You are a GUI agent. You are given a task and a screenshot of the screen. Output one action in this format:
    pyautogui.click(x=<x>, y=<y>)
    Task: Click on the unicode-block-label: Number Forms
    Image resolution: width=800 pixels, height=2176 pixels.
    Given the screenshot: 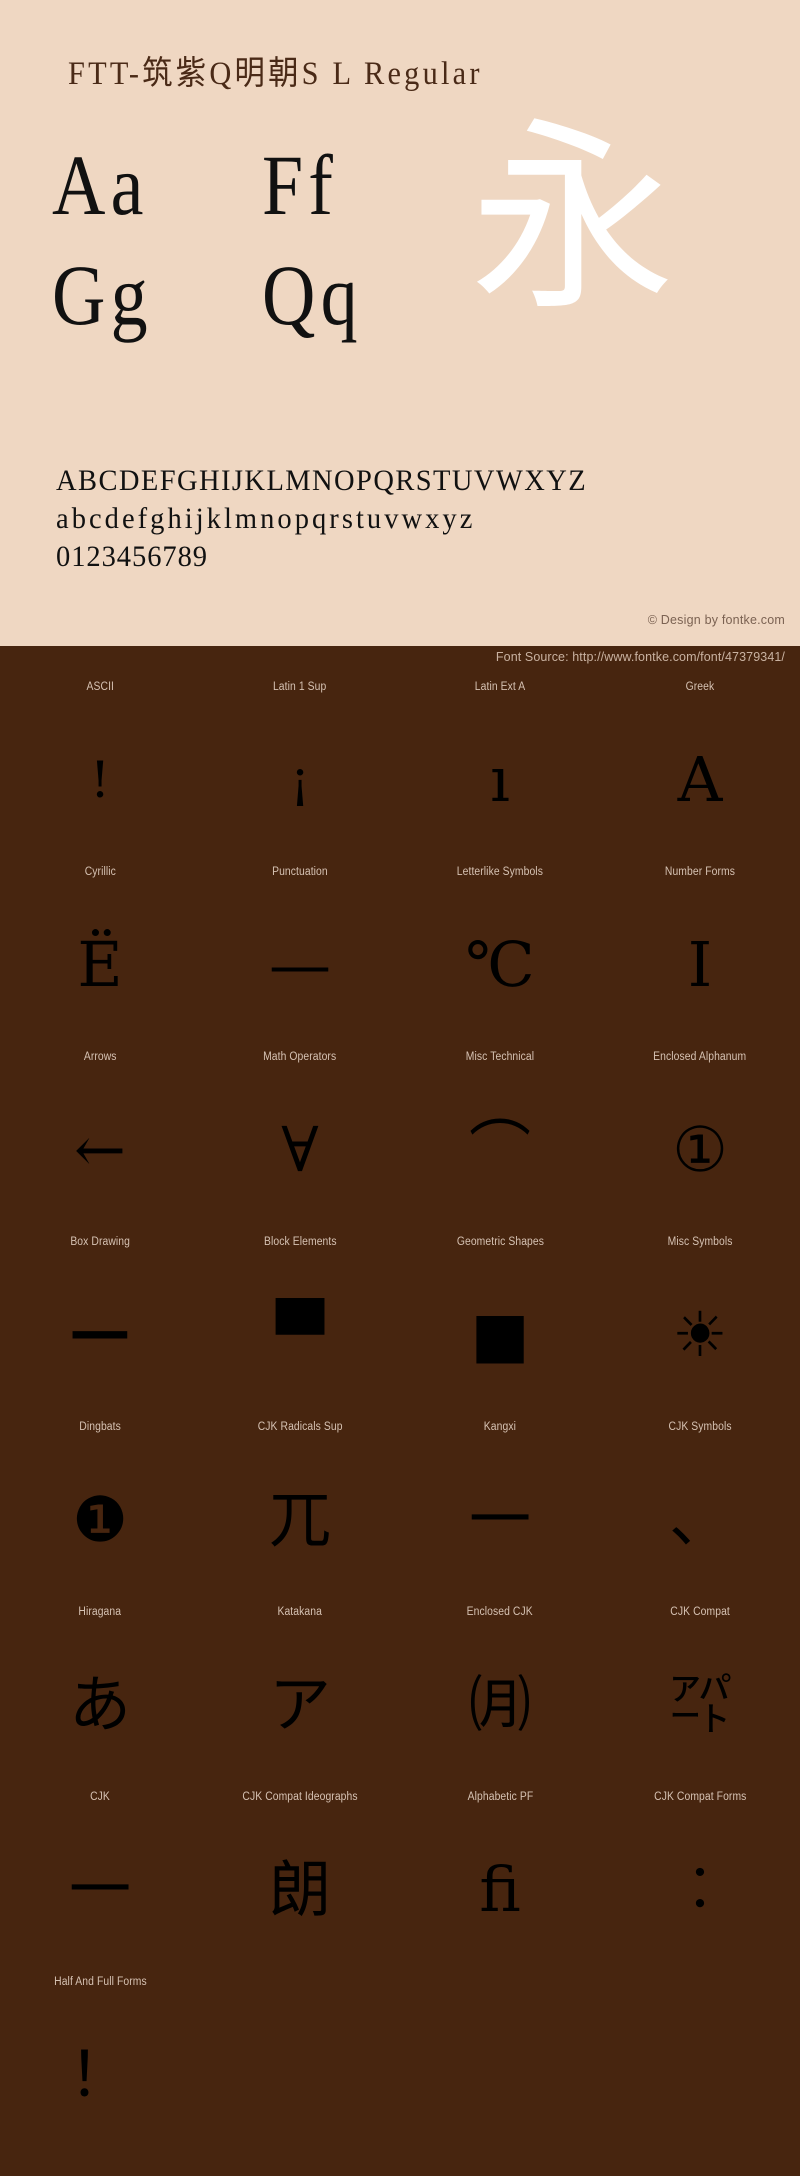 What is the action you would take?
    pyautogui.click(x=700, y=872)
    